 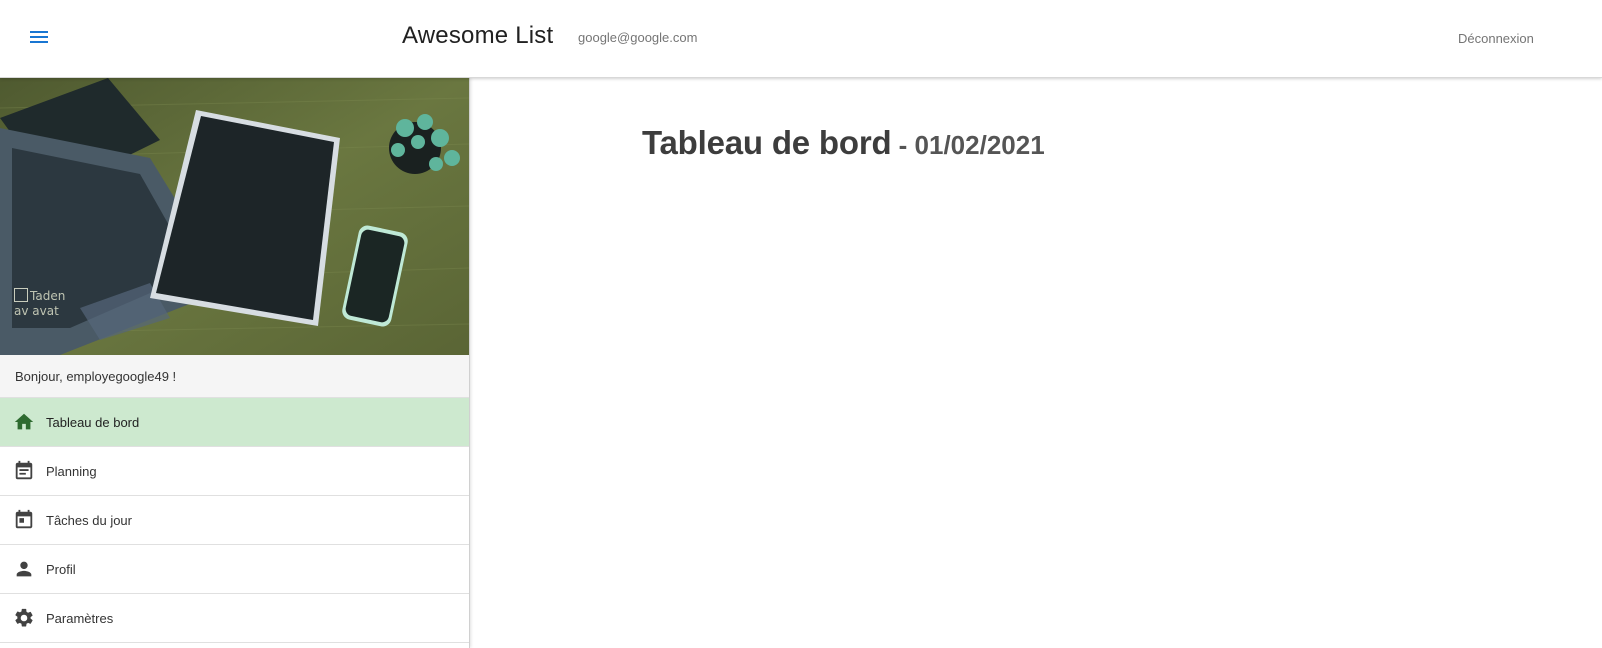 I want to click on sidebar-item-label: Profil, so click(x=61, y=569).